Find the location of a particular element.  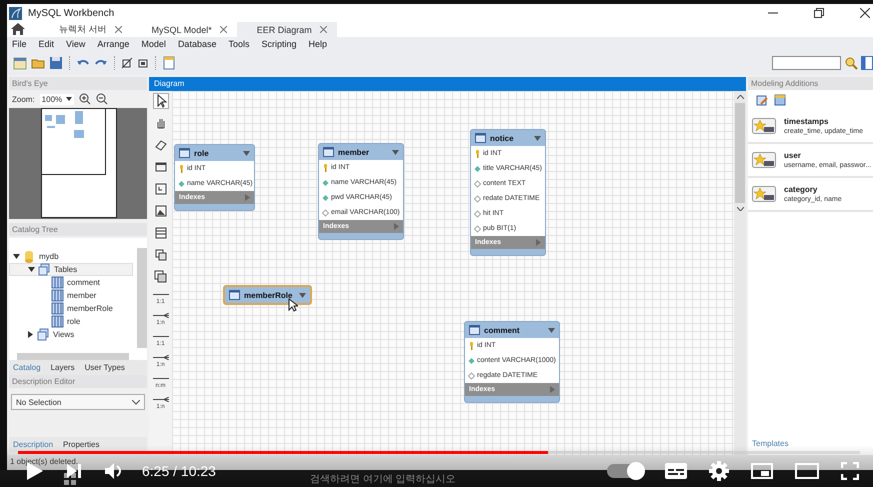

panel-tab: Description is located at coordinates (33, 444).